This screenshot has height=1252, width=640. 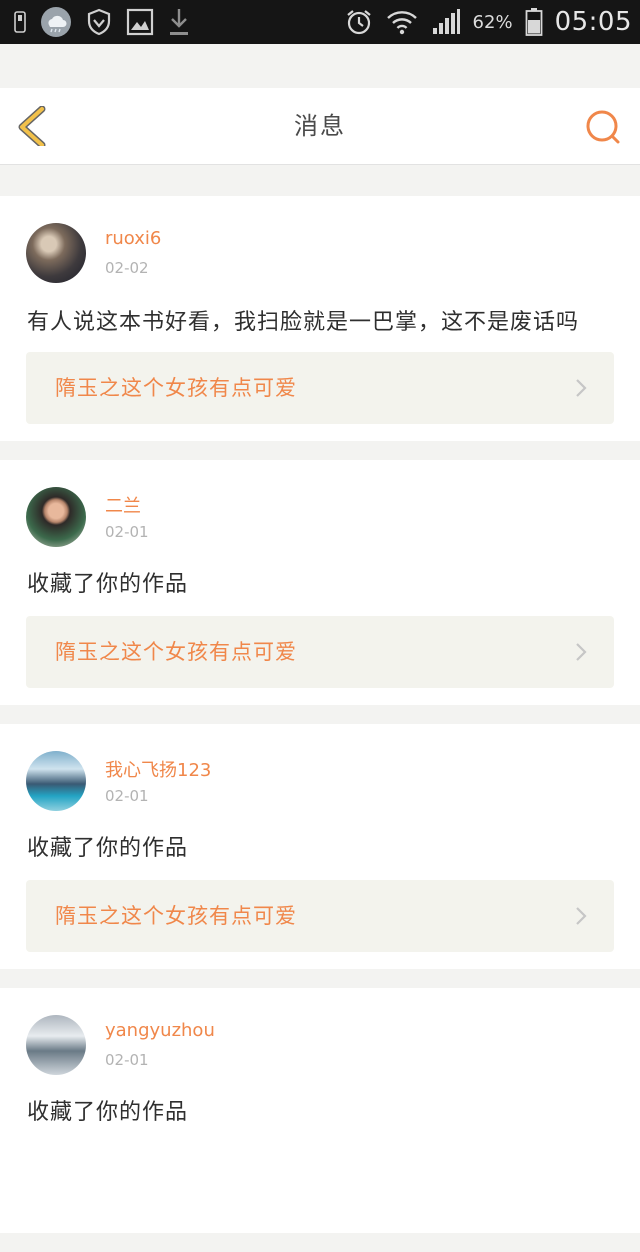 What do you see at coordinates (320, 22) in the screenshot?
I see `status-bar: 62% 05:05` at bounding box center [320, 22].